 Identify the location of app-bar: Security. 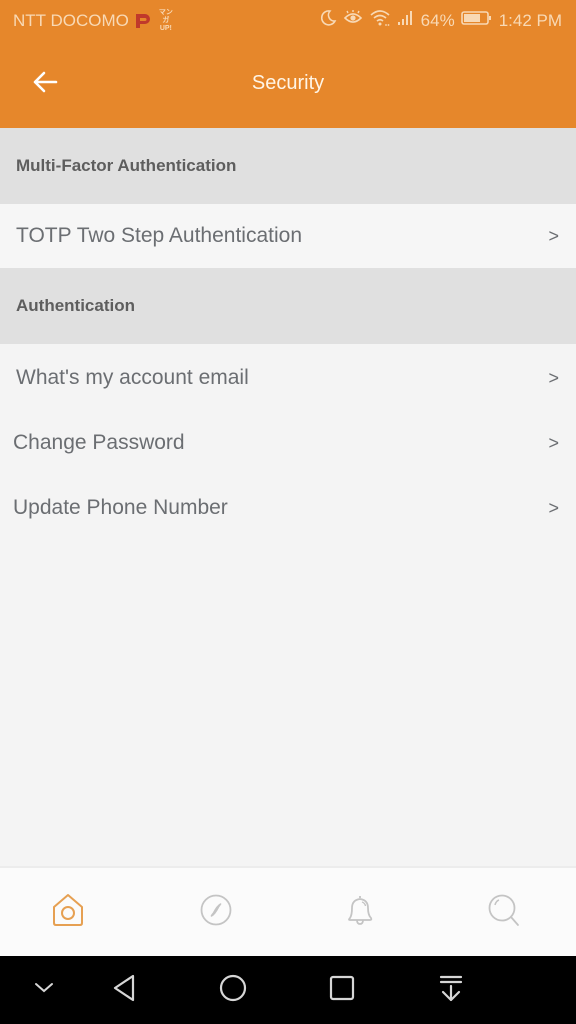
(288, 84).